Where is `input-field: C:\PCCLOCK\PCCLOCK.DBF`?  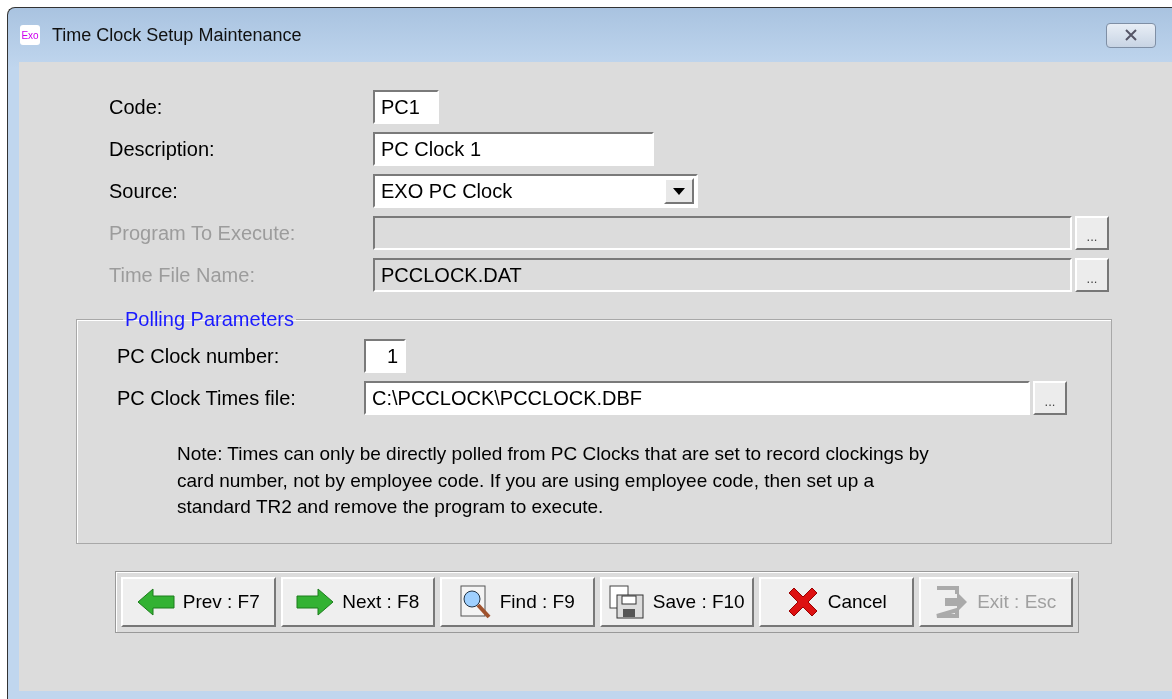 input-field: C:\PCCLOCK\PCCLOCK.DBF is located at coordinates (697, 398).